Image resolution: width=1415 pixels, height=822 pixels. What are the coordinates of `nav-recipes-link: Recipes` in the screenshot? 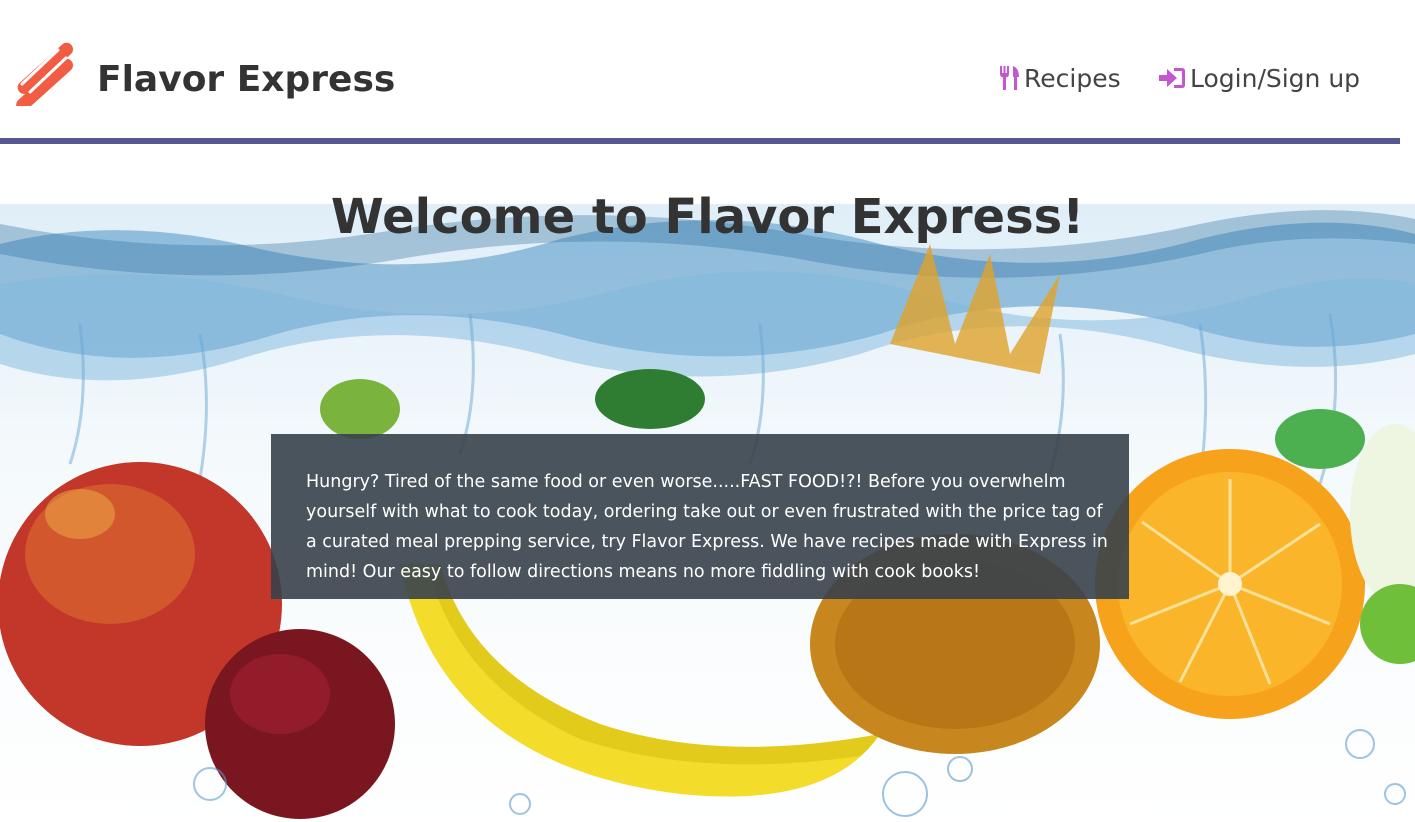 It's located at (1059, 78).